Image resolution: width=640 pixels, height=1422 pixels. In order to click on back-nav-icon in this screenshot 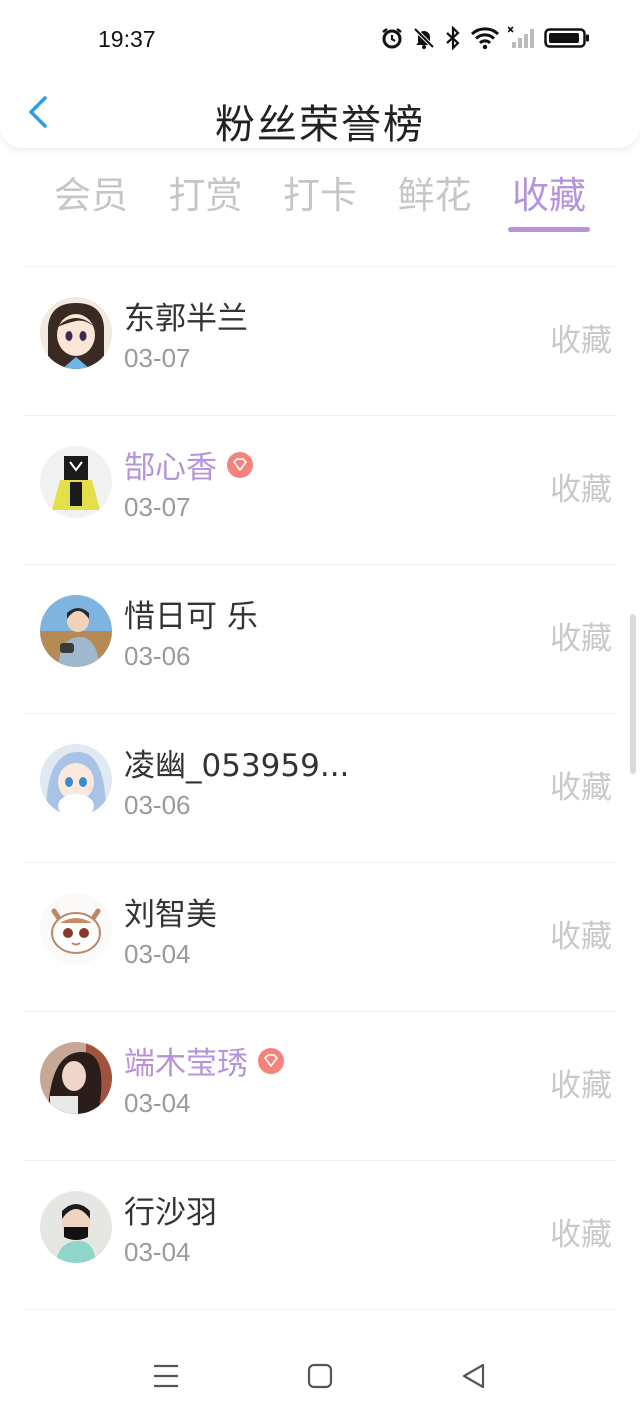, I will do `click(473, 1376)`.